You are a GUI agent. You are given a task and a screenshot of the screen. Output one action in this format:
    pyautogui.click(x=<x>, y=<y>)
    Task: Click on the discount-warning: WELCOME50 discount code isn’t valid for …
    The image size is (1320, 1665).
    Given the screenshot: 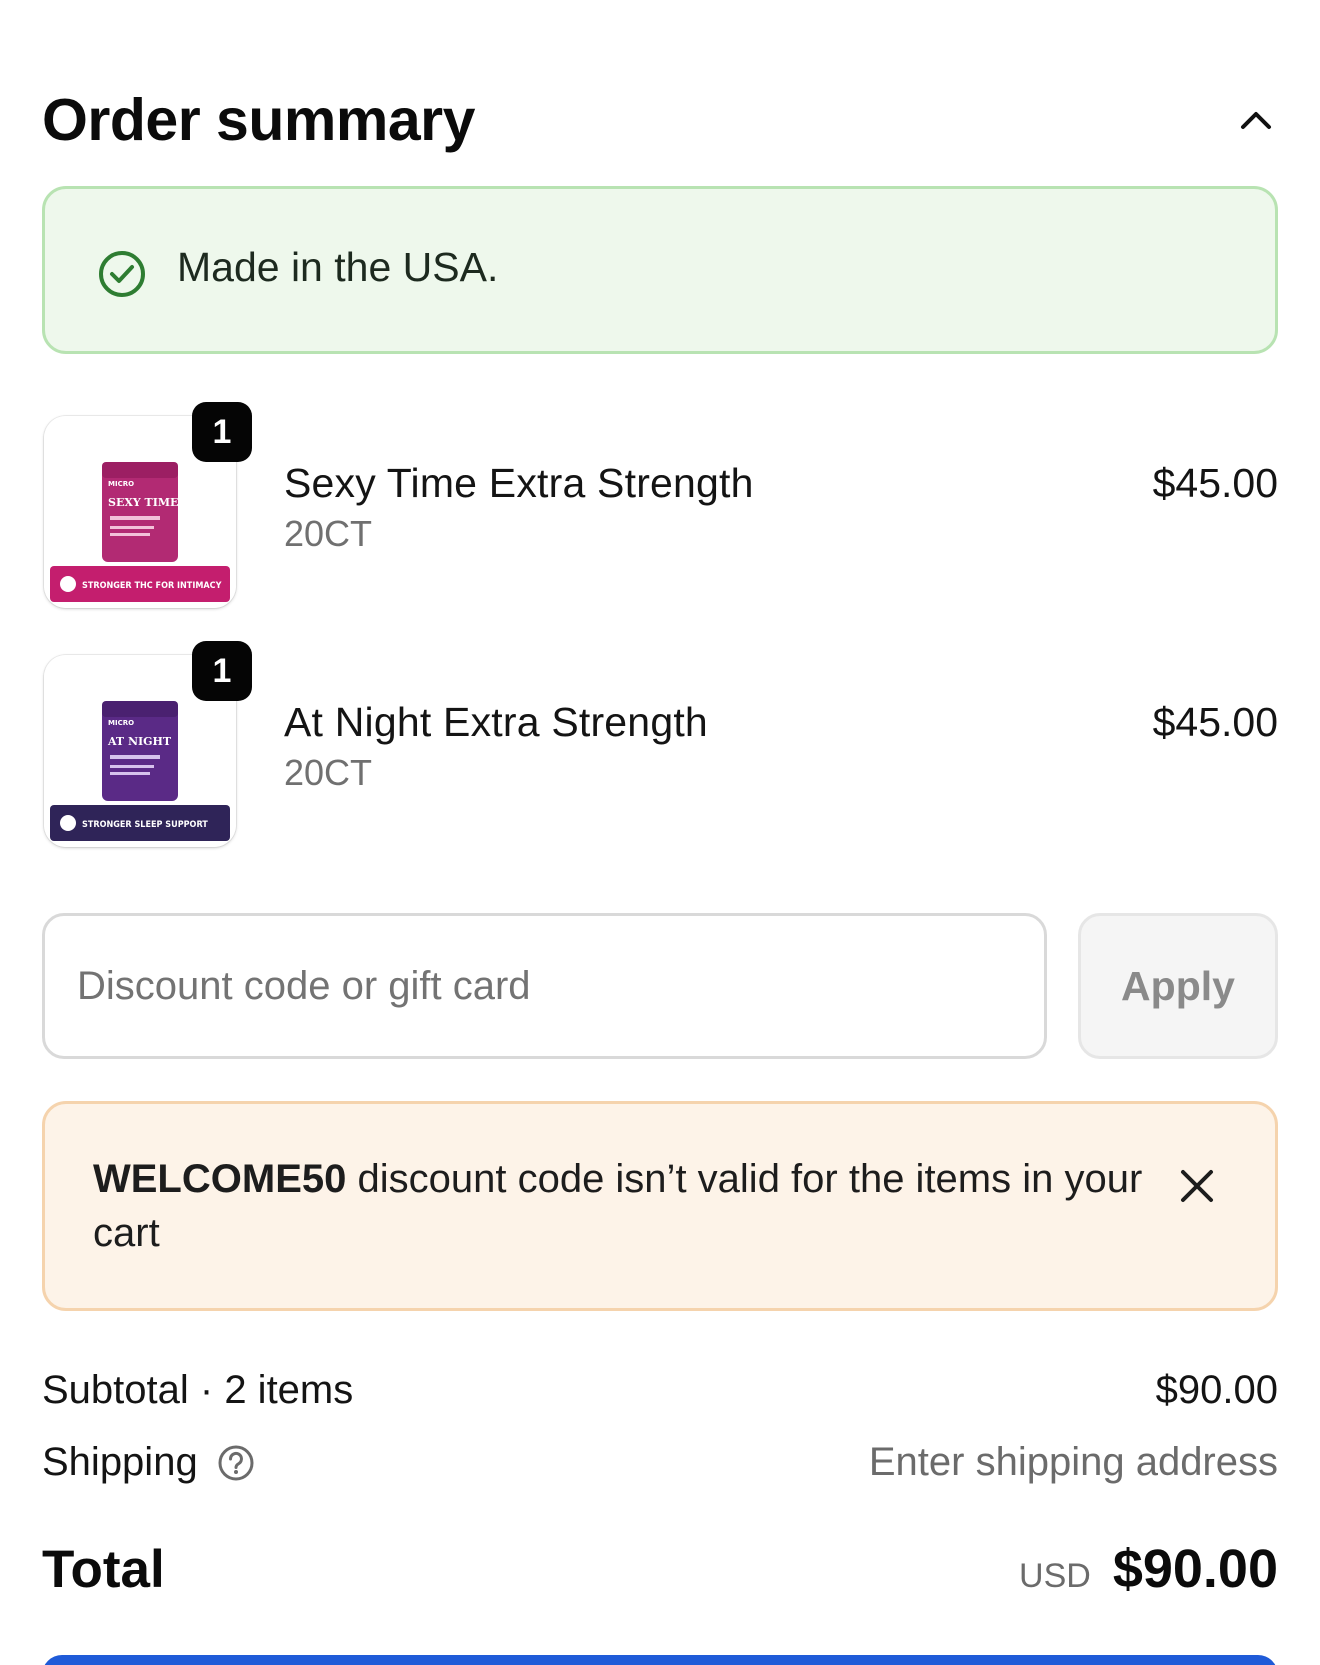 What is the action you would take?
    pyautogui.click(x=660, y=1206)
    